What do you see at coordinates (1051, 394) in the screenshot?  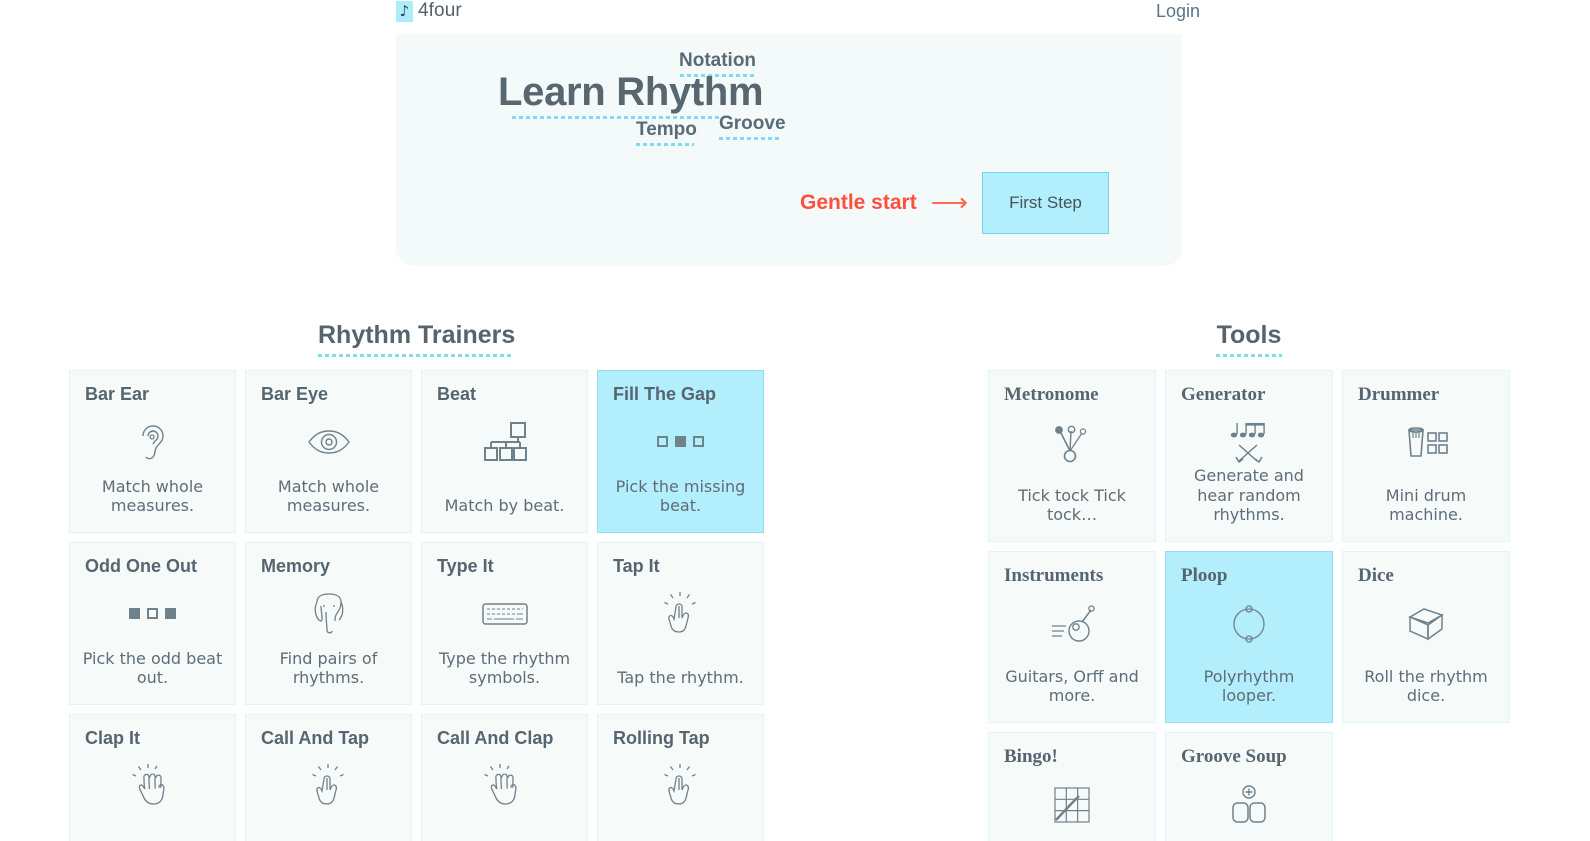 I see `card-title: Metronome` at bounding box center [1051, 394].